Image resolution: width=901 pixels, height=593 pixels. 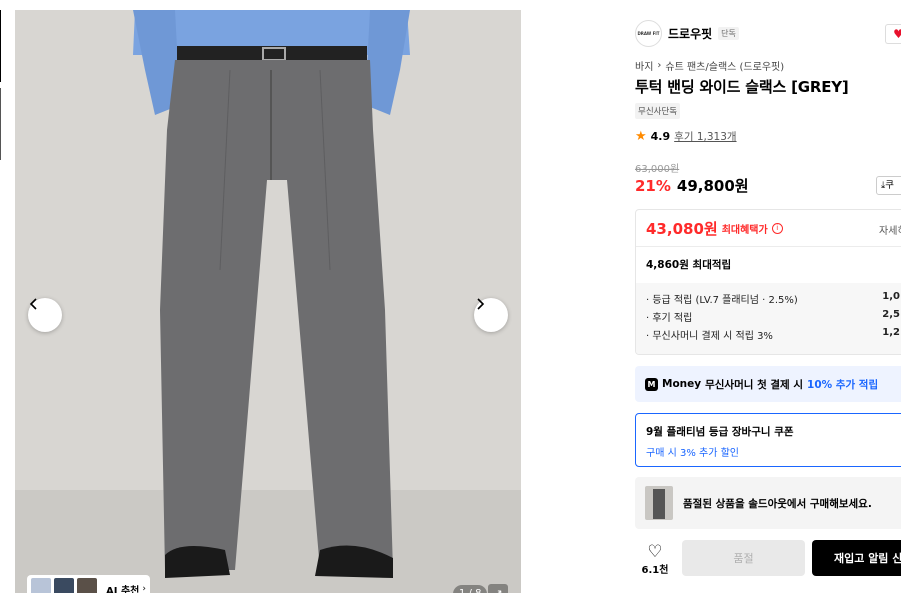 I want to click on money-accent: 10% 추가 적립, so click(x=843, y=384).